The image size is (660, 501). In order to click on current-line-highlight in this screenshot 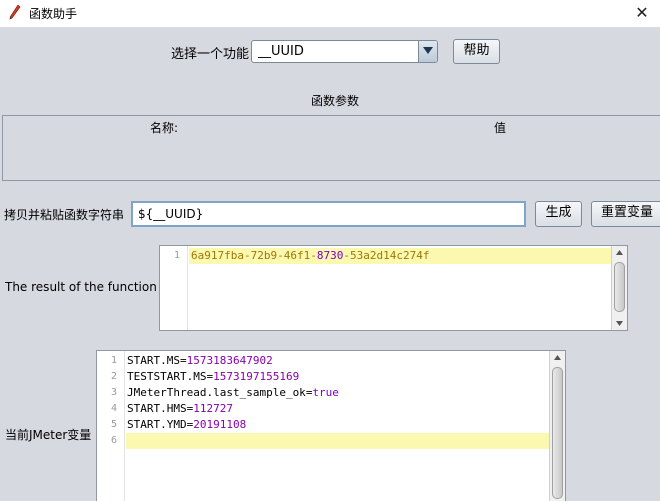, I will do `click(337, 441)`.